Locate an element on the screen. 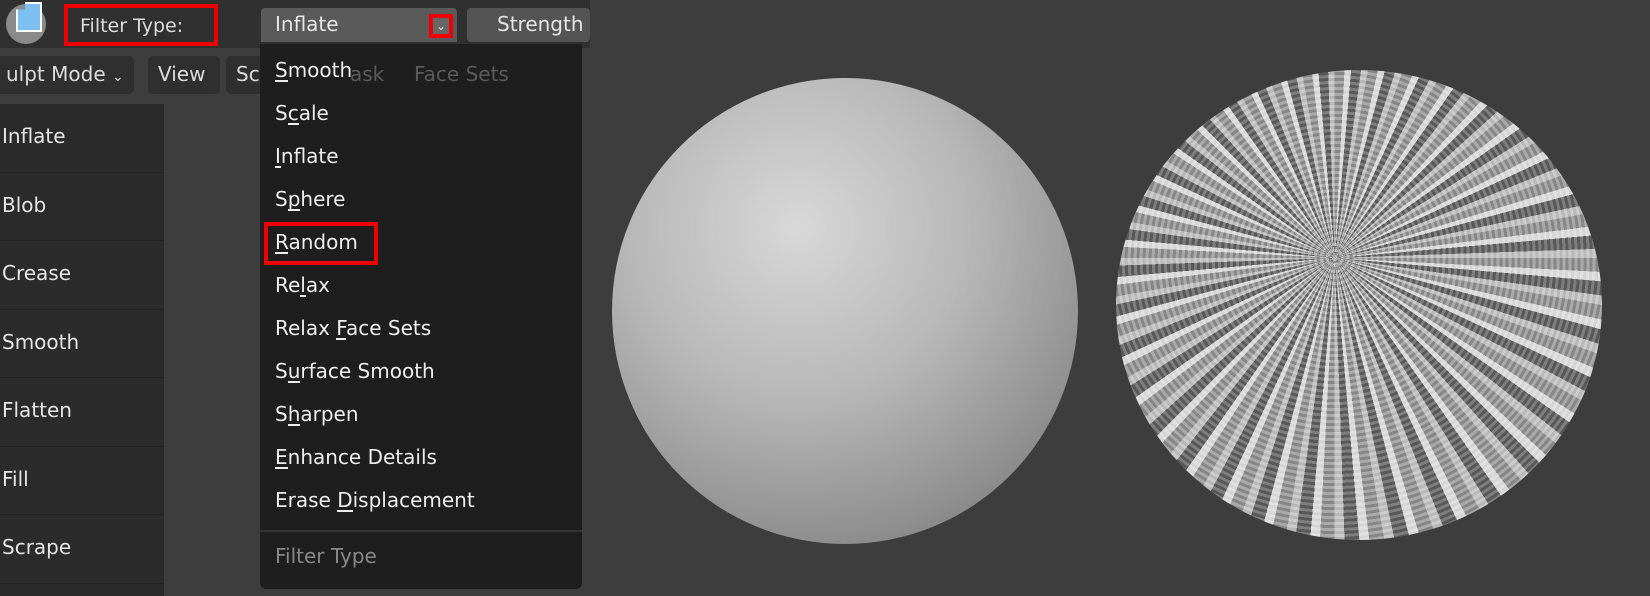 The height and width of the screenshot is (596, 1650). strength-field: Strength is located at coordinates (528, 25).